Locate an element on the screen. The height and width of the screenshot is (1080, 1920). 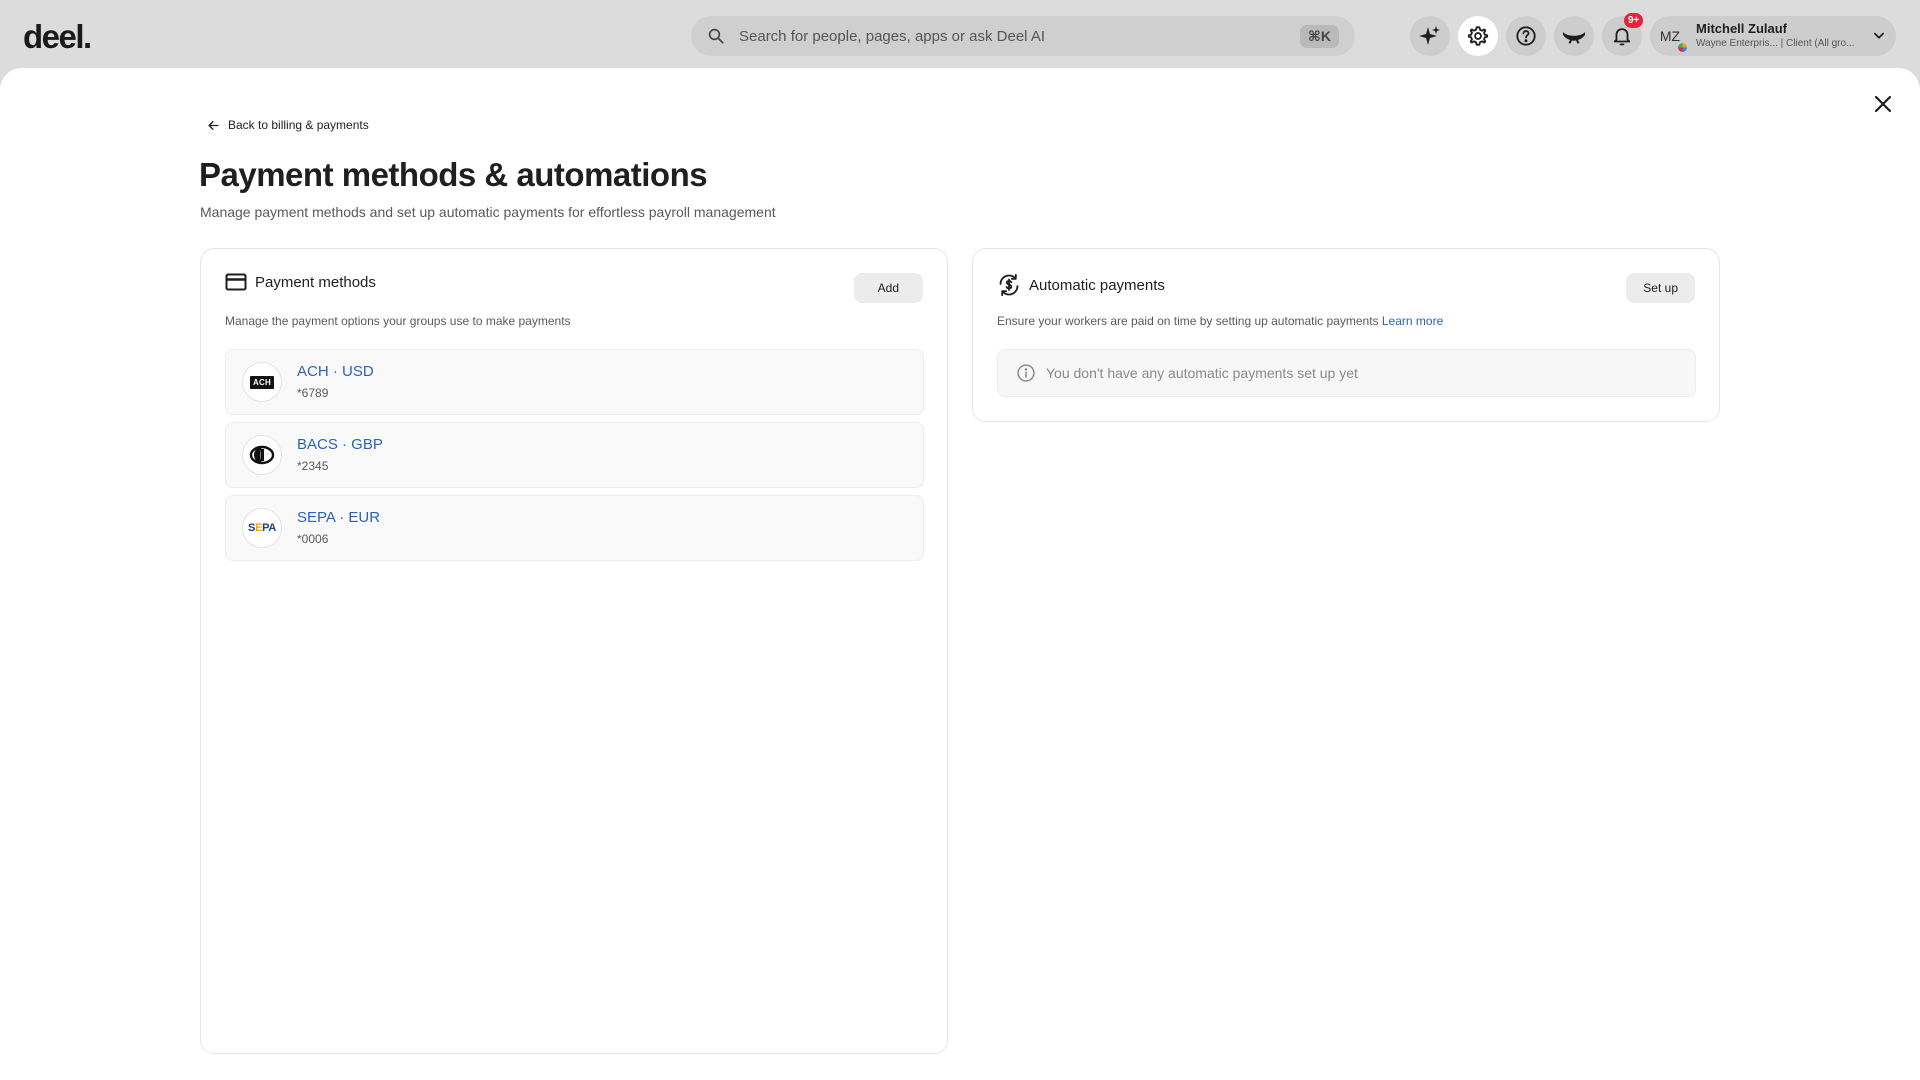
back-to-billing-link: Back to billing & payments is located at coordinates (288, 125).